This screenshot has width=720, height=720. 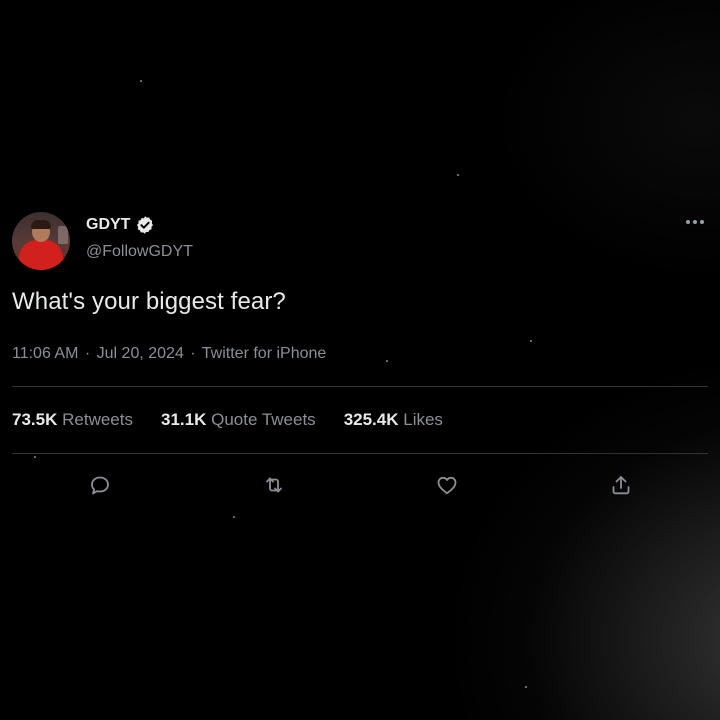 What do you see at coordinates (45, 353) in the screenshot?
I see `tweet-time: 11:06 AM` at bounding box center [45, 353].